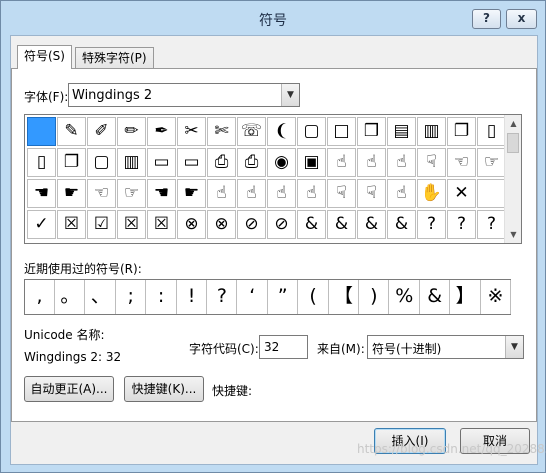 This screenshot has width=546, height=473. What do you see at coordinates (513, 143) in the screenshot?
I see `scrollbar-thumb` at bounding box center [513, 143].